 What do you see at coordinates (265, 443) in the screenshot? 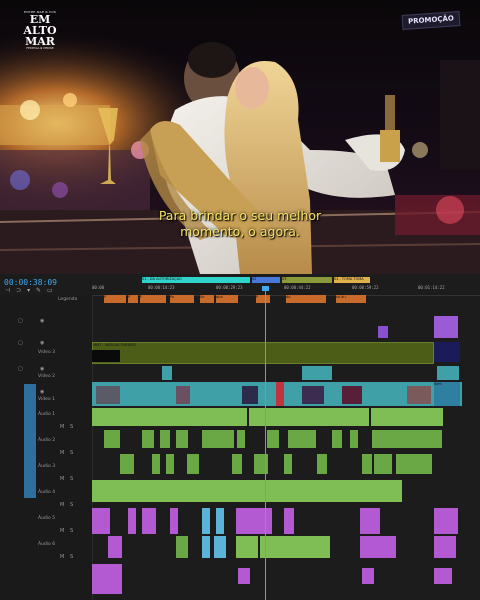
I see `playhead` at bounding box center [265, 443].